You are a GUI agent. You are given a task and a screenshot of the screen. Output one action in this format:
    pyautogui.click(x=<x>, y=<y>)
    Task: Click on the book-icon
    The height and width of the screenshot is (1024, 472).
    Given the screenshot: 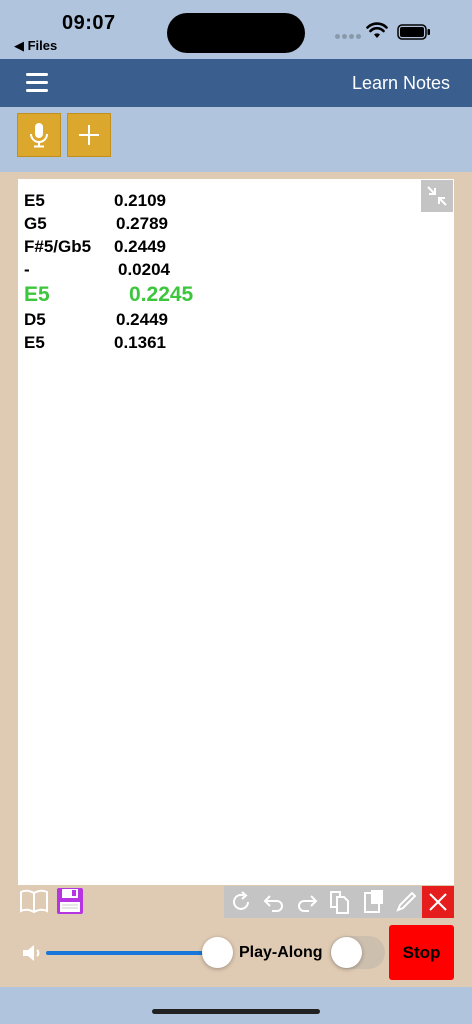 What is the action you would take?
    pyautogui.click(x=34, y=901)
    